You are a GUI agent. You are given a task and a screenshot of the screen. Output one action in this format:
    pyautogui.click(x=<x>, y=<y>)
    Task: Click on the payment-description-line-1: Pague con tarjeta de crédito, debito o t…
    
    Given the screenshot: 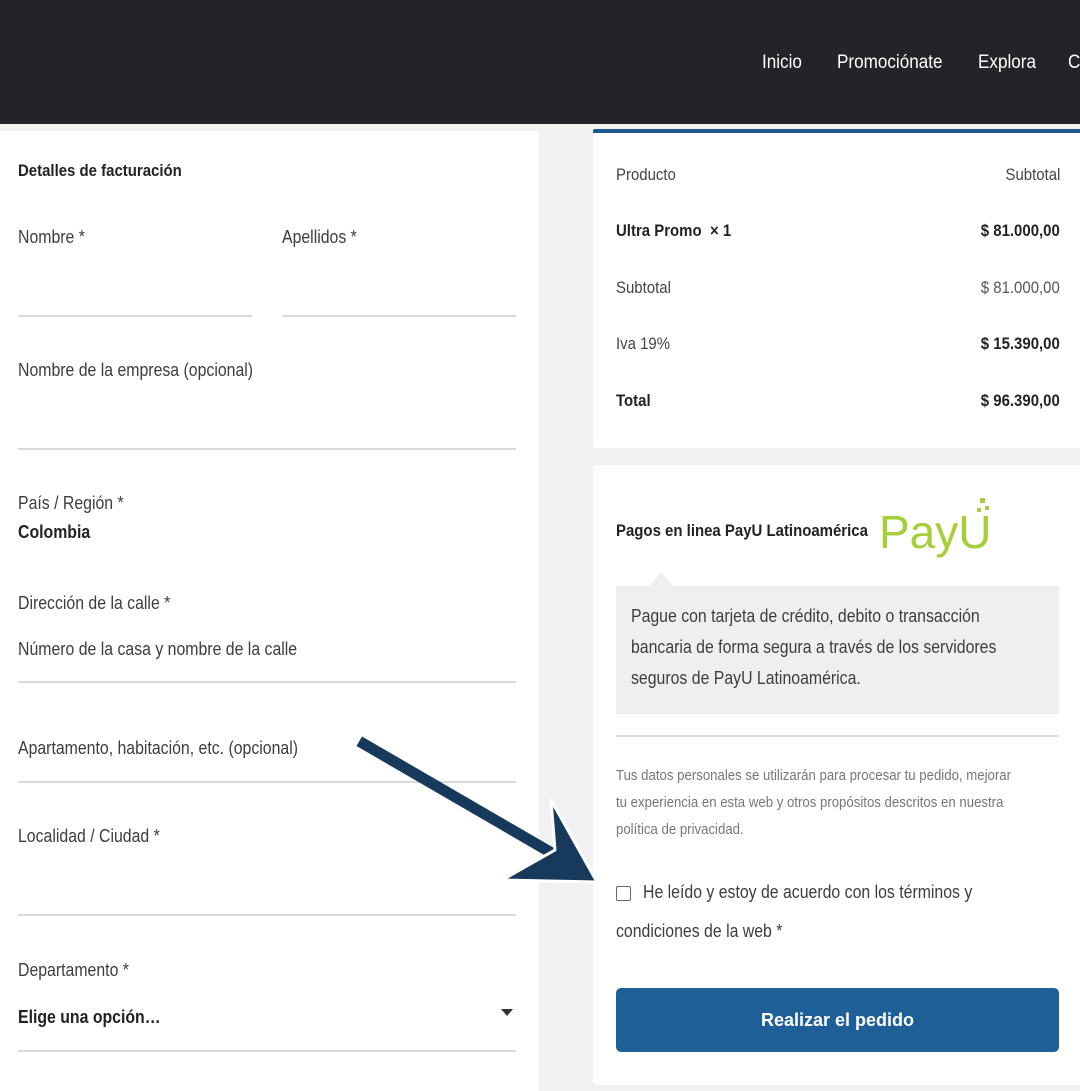 What is the action you would take?
    pyautogui.click(x=805, y=616)
    